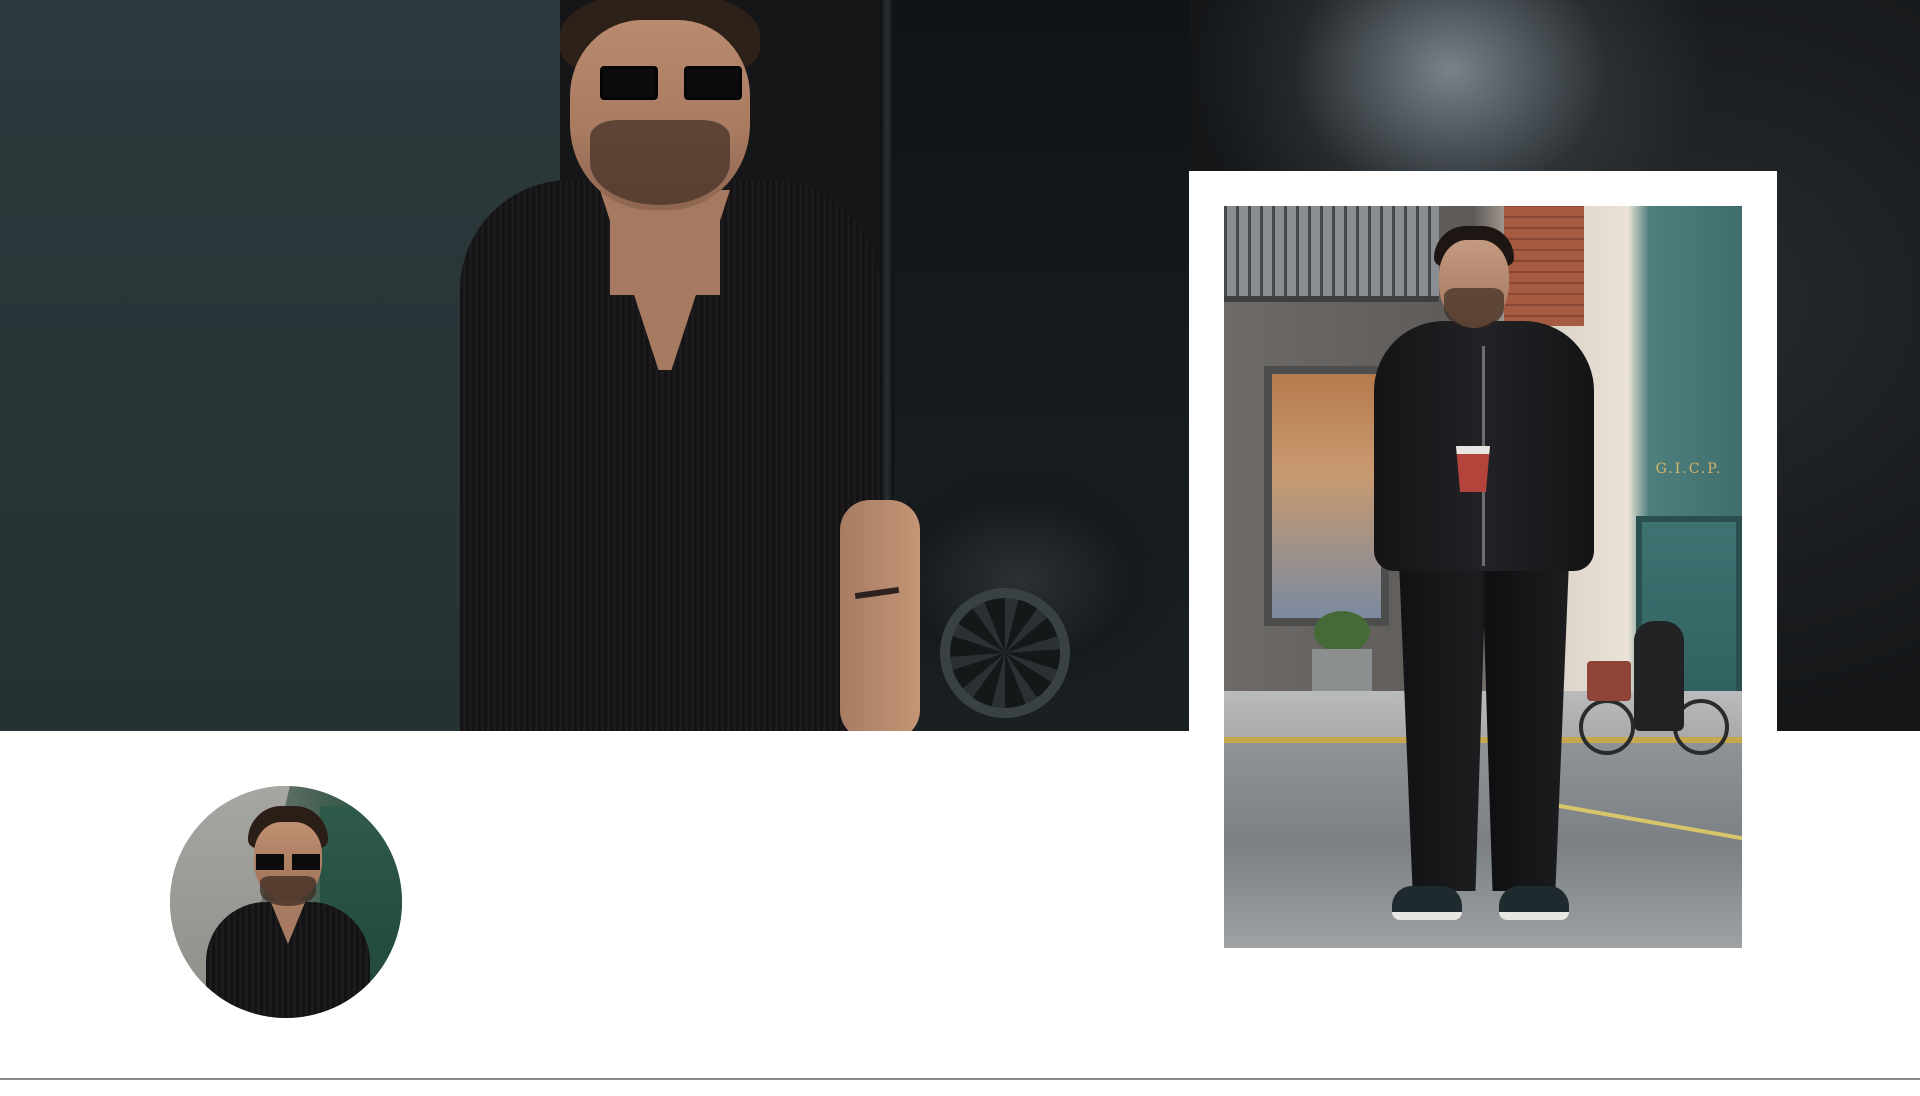 Image resolution: width=1920 pixels, height=1096 pixels. What do you see at coordinates (1689, 469) in the screenshot?
I see `storefront-sign: G.I.C.P.` at bounding box center [1689, 469].